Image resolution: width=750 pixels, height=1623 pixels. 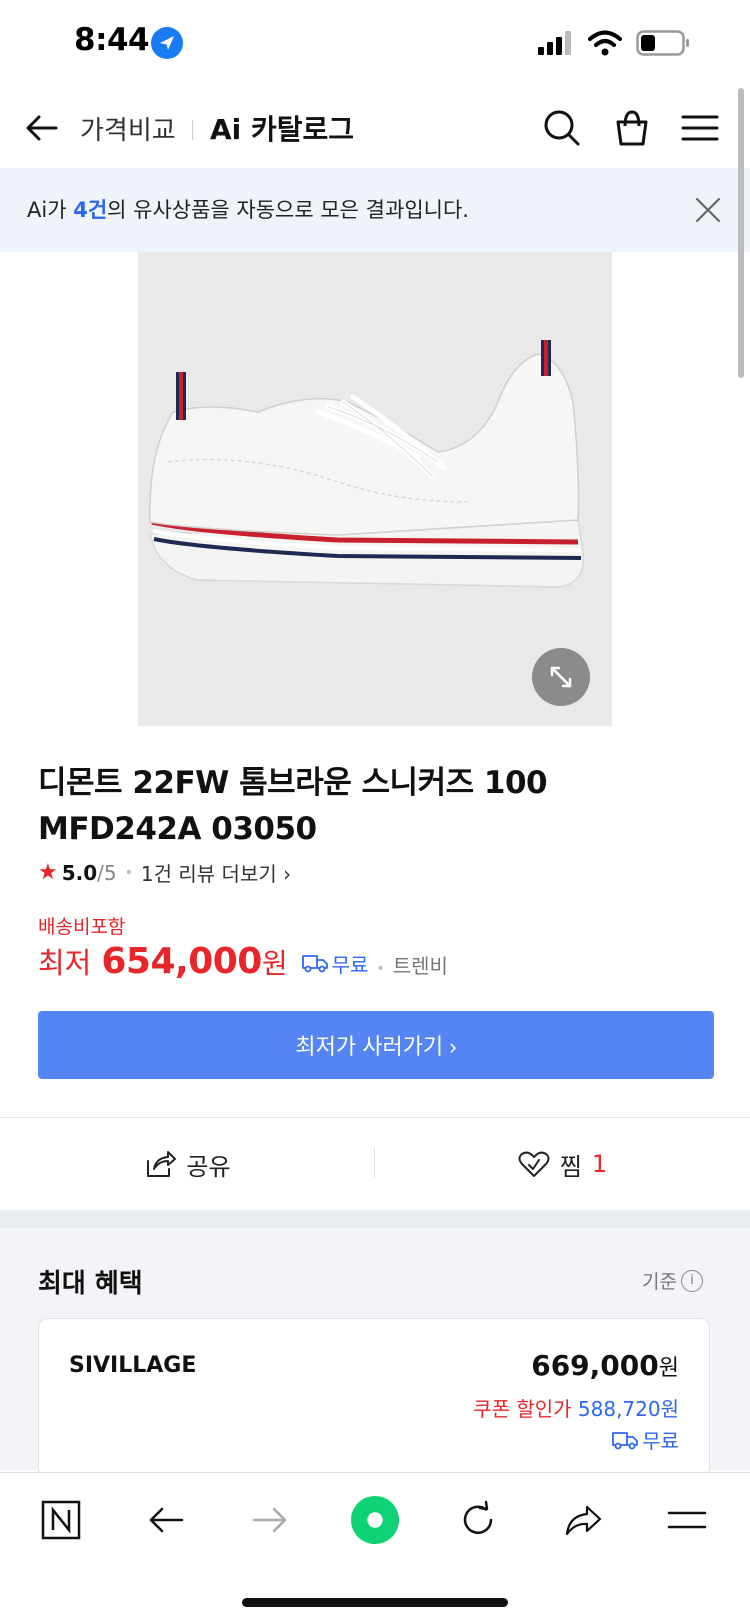 I want to click on like-count: 1, so click(x=599, y=1164).